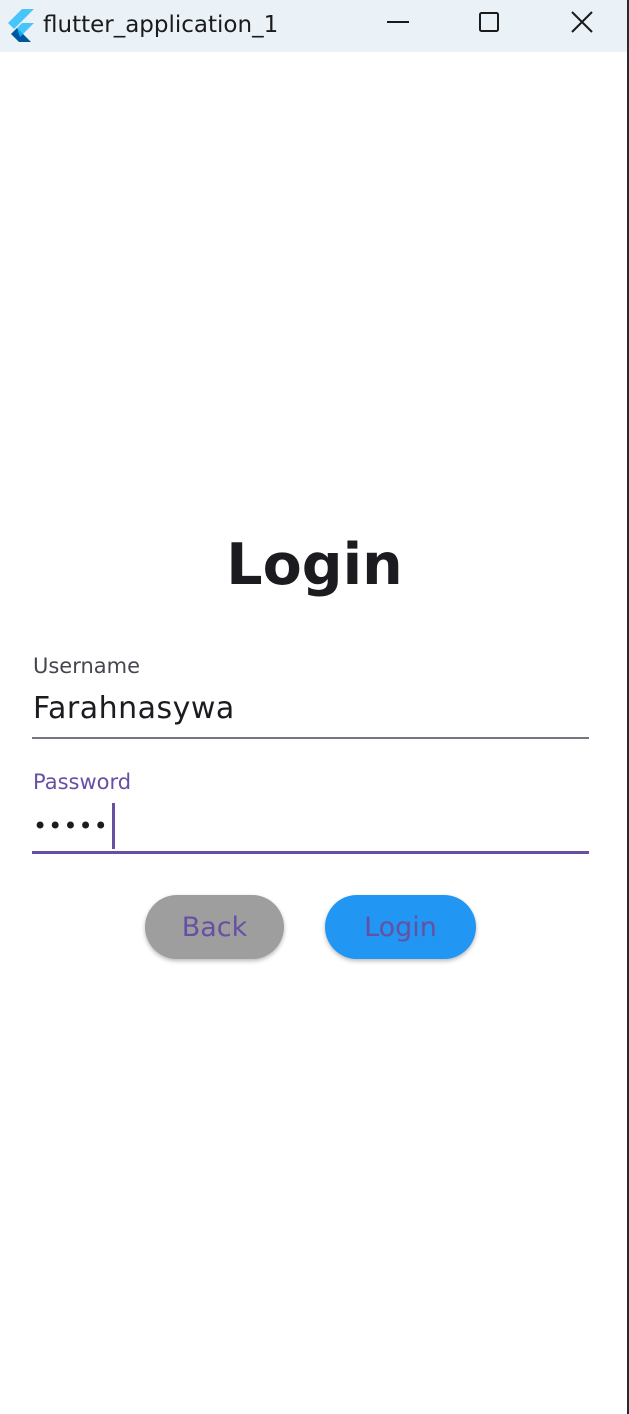 This screenshot has height=1414, width=629. I want to click on maximize-button, so click(489, 24).